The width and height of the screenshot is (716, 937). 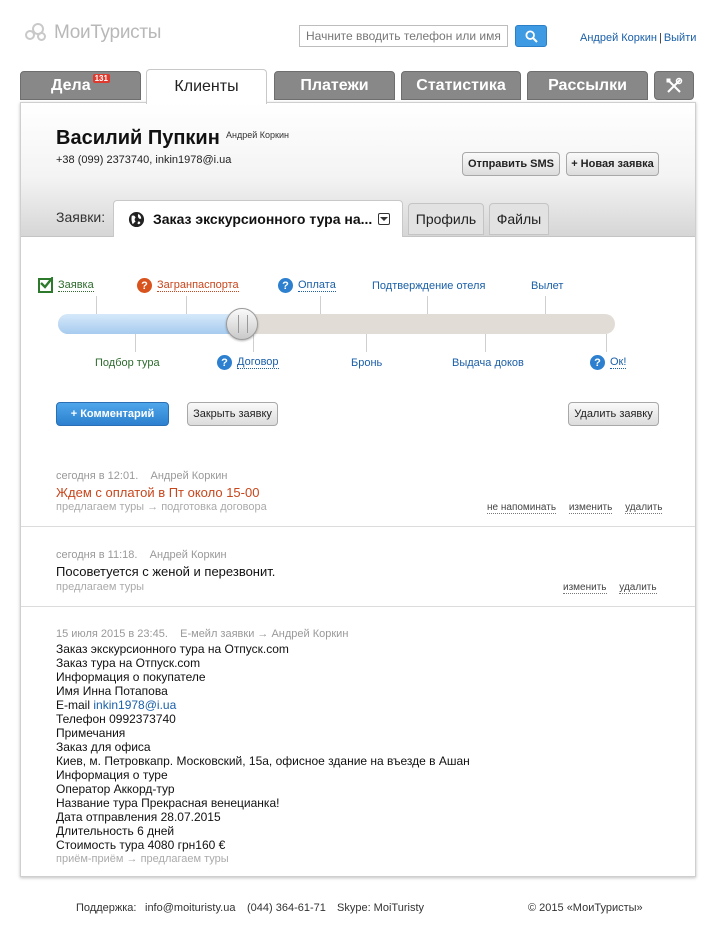 I want to click on chevron-down-icon, so click(x=384, y=219).